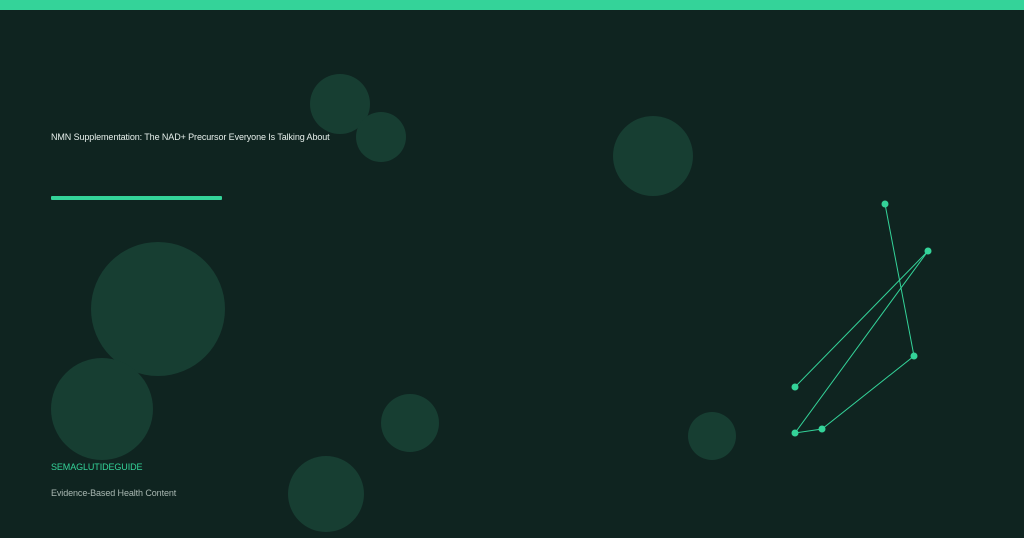  I want to click on title-underline, so click(136, 198).